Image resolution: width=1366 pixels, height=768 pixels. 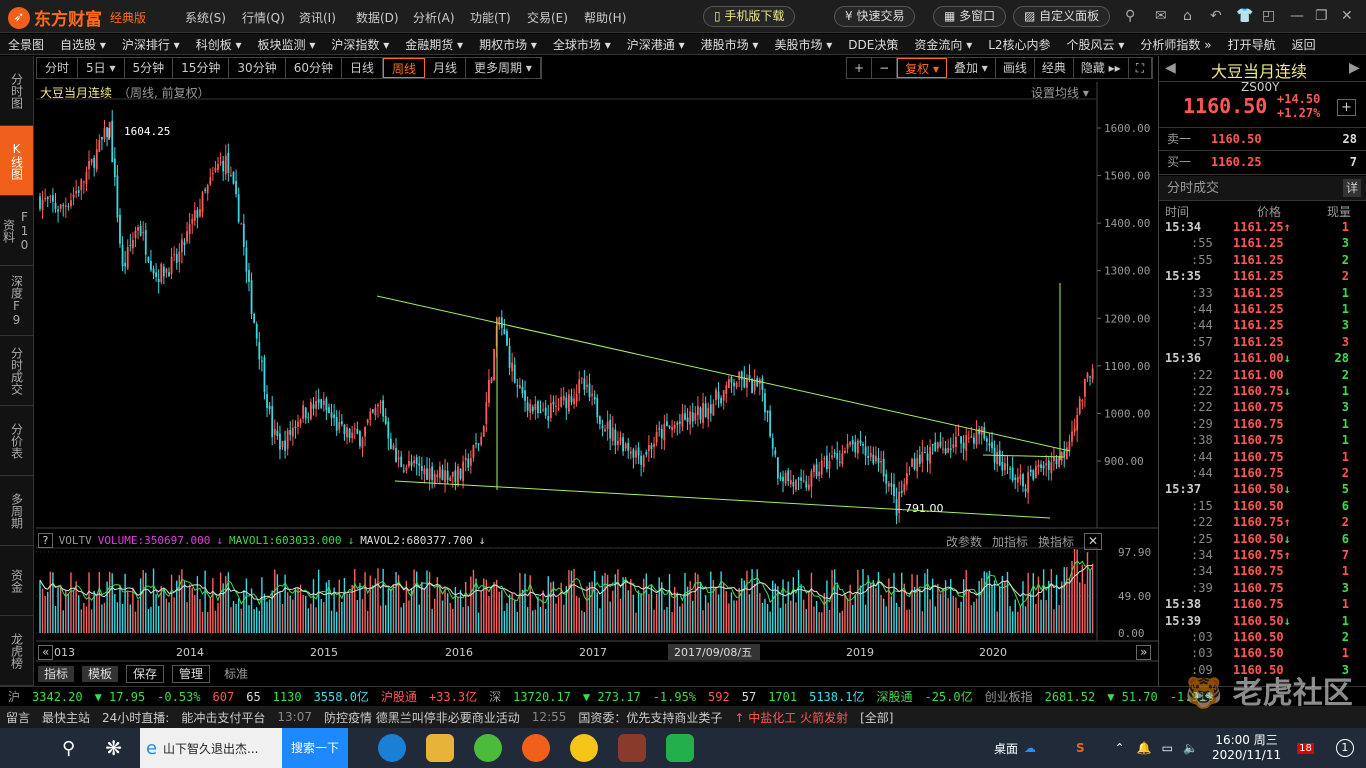 I want to click on onedrive-icon: ☁, so click(x=1030, y=748).